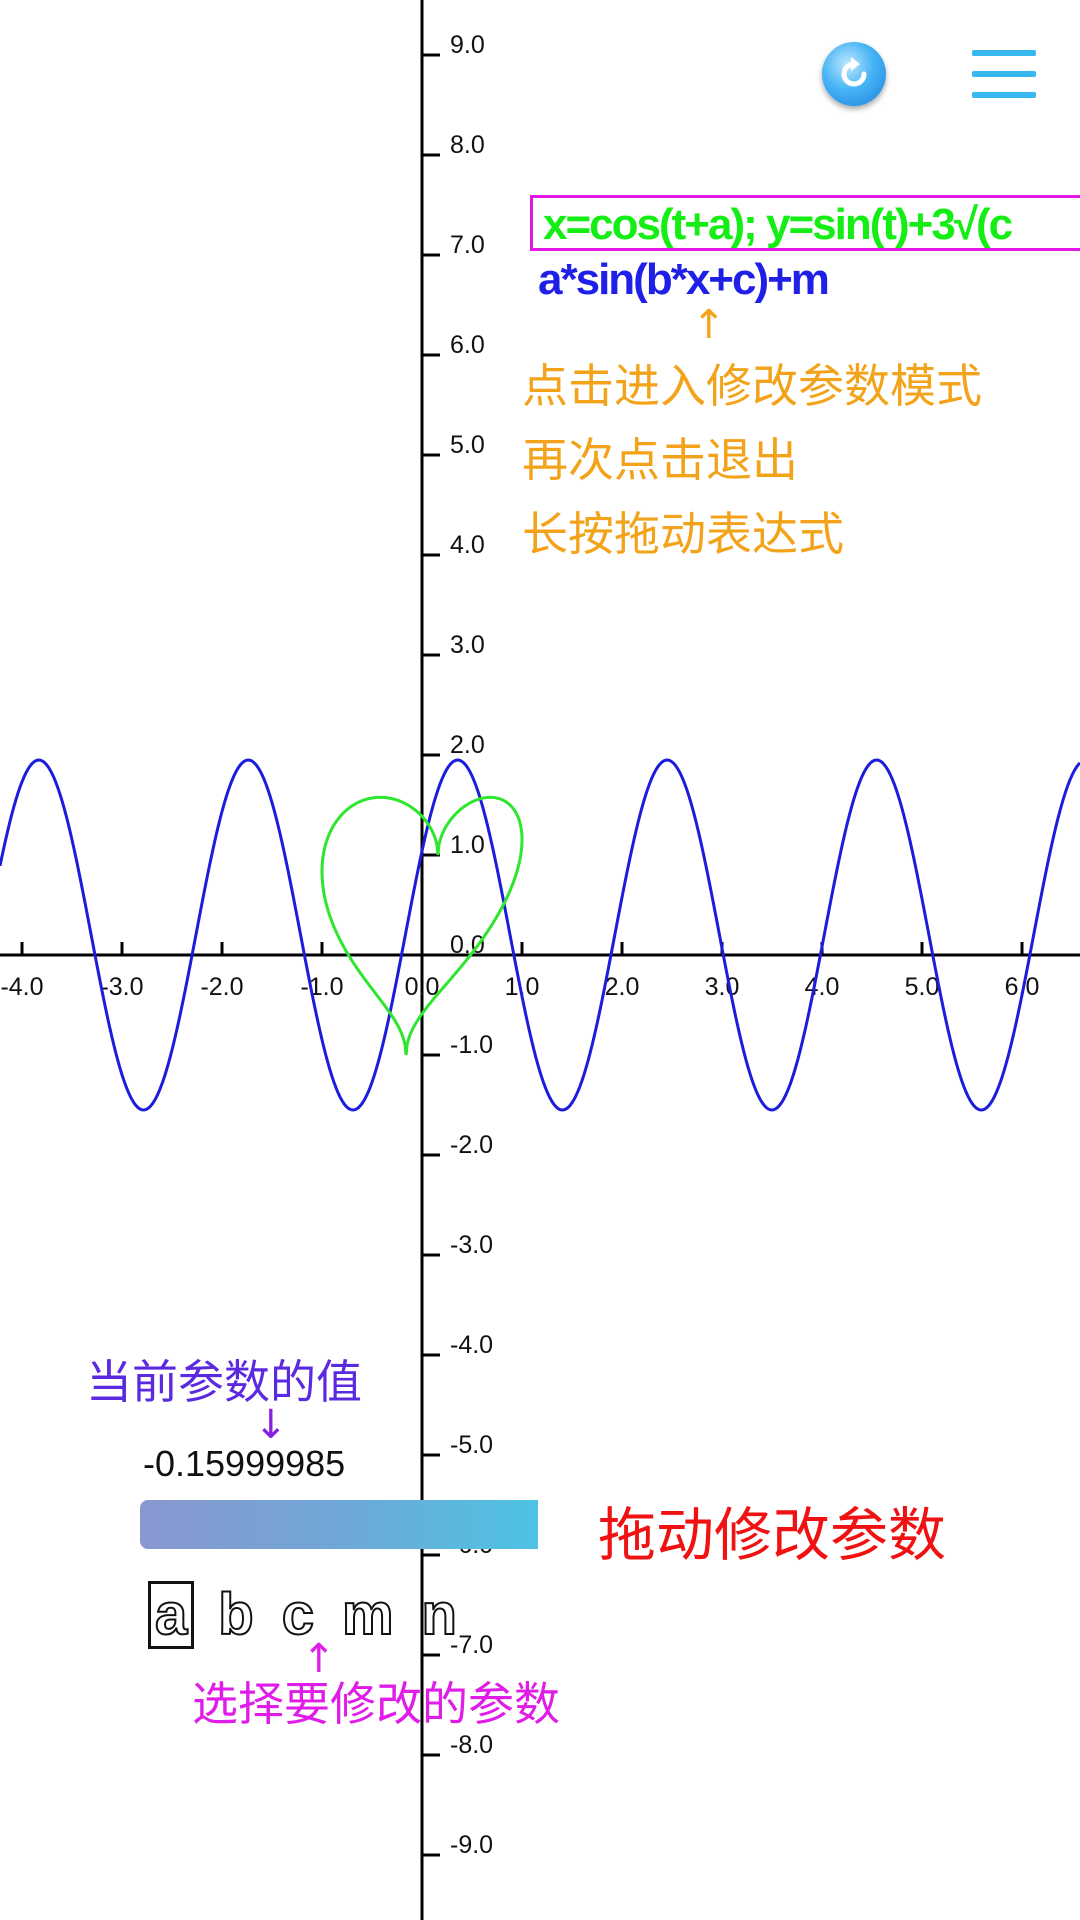 The height and width of the screenshot is (1920, 1080). Describe the element at coordinates (467, 245) in the screenshot. I see `y-tick-label: 7.0` at that location.